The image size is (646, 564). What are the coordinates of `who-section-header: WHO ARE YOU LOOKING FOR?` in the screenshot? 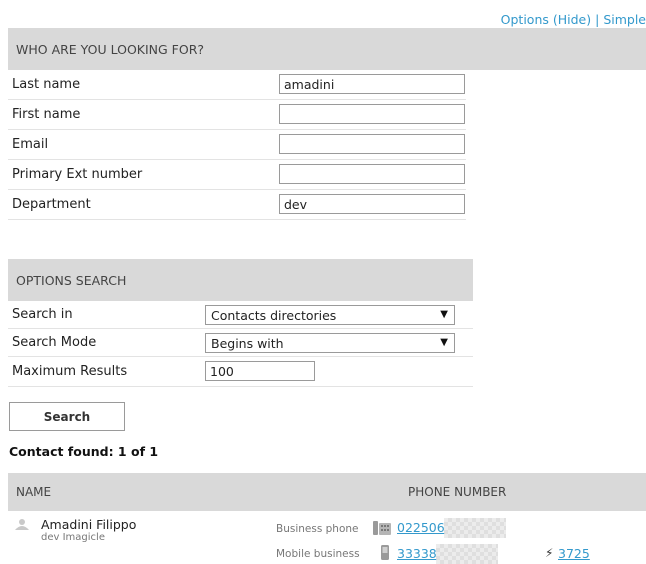 It's located at (327, 49).